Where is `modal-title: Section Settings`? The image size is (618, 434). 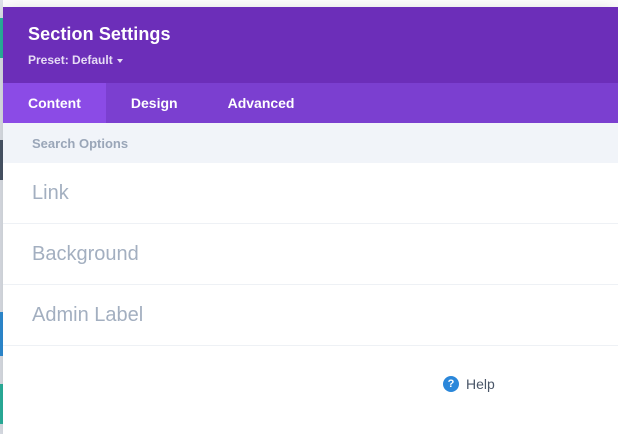
modal-title: Section Settings is located at coordinates (99, 34).